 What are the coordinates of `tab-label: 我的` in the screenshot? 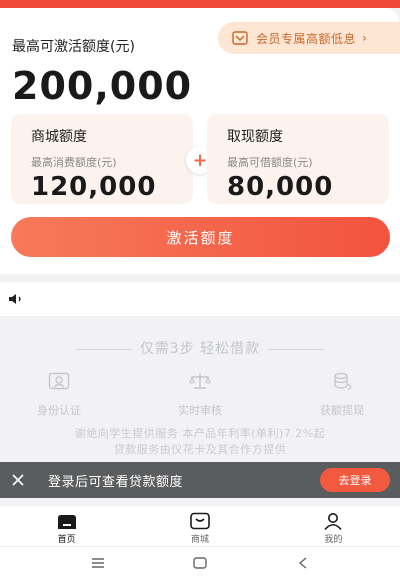 It's located at (333, 540).